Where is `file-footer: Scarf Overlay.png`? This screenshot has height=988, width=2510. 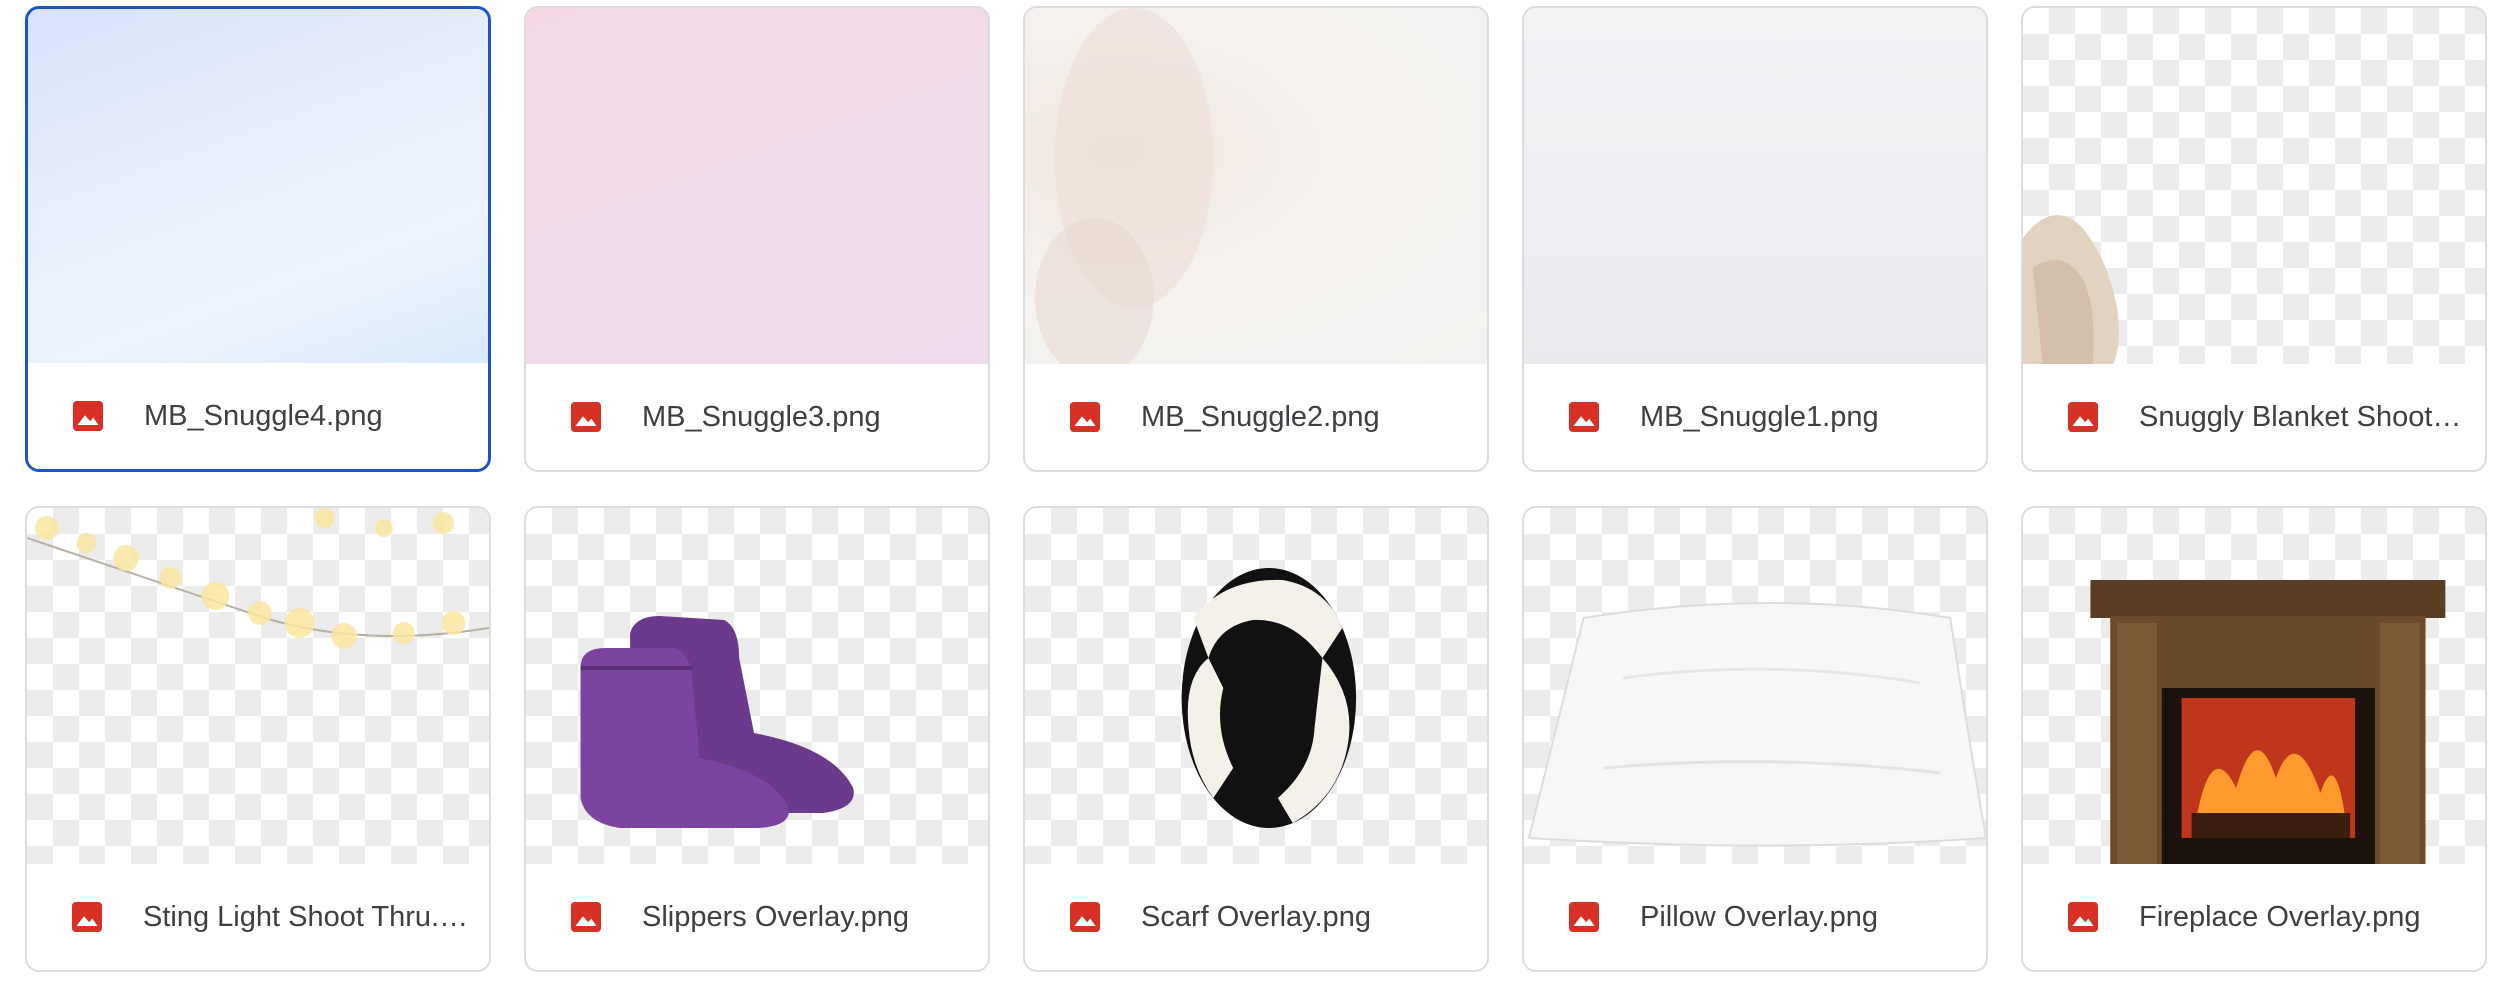
file-footer: Scarf Overlay.png is located at coordinates (1256, 917).